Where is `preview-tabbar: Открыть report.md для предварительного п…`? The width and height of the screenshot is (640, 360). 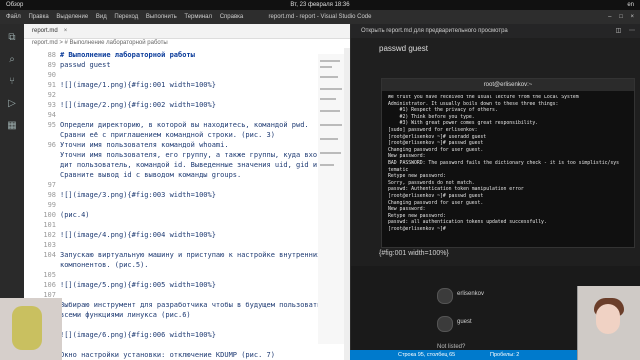 preview-tabbar: Открыть report.md для предварительного п… is located at coordinates (495, 31).